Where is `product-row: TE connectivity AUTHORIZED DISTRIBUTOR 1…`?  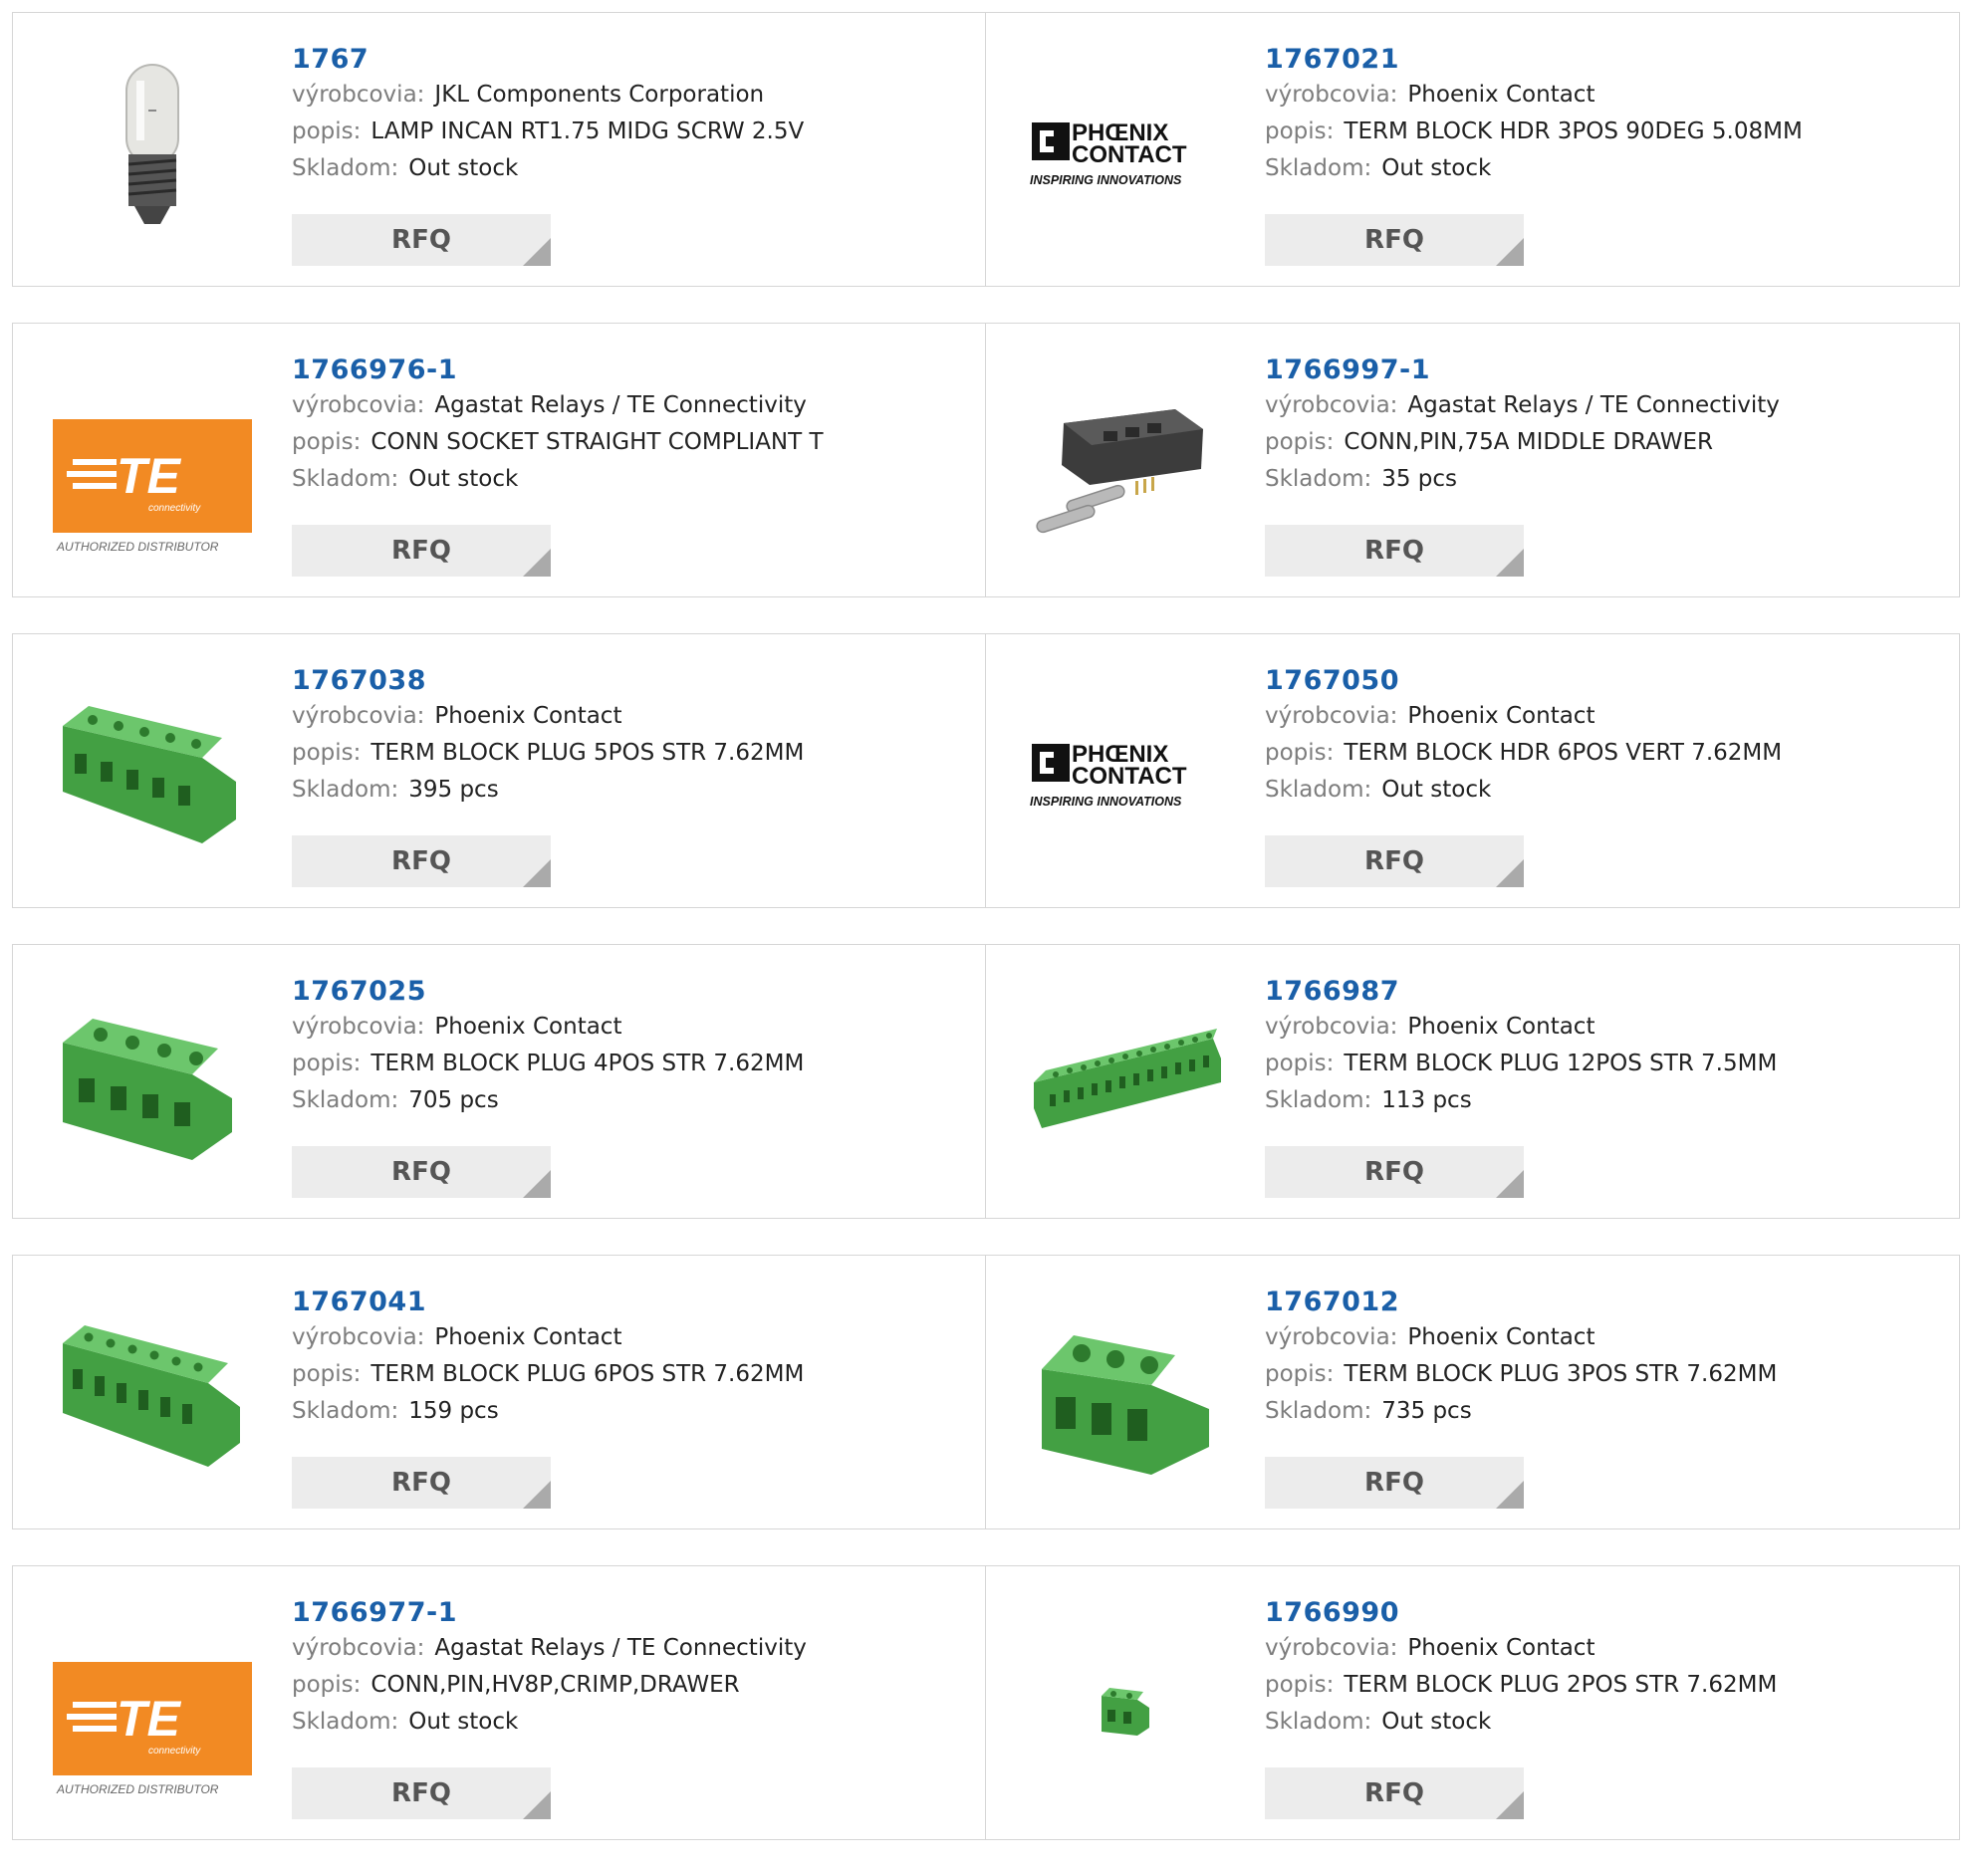 product-row: TE connectivity AUTHORIZED DISTRIBUTOR 1… is located at coordinates (986, 460).